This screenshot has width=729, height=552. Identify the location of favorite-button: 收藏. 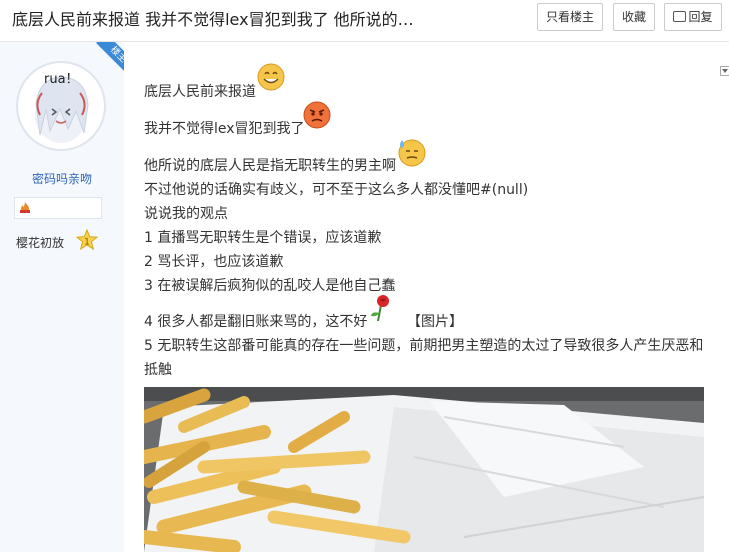
(634, 17).